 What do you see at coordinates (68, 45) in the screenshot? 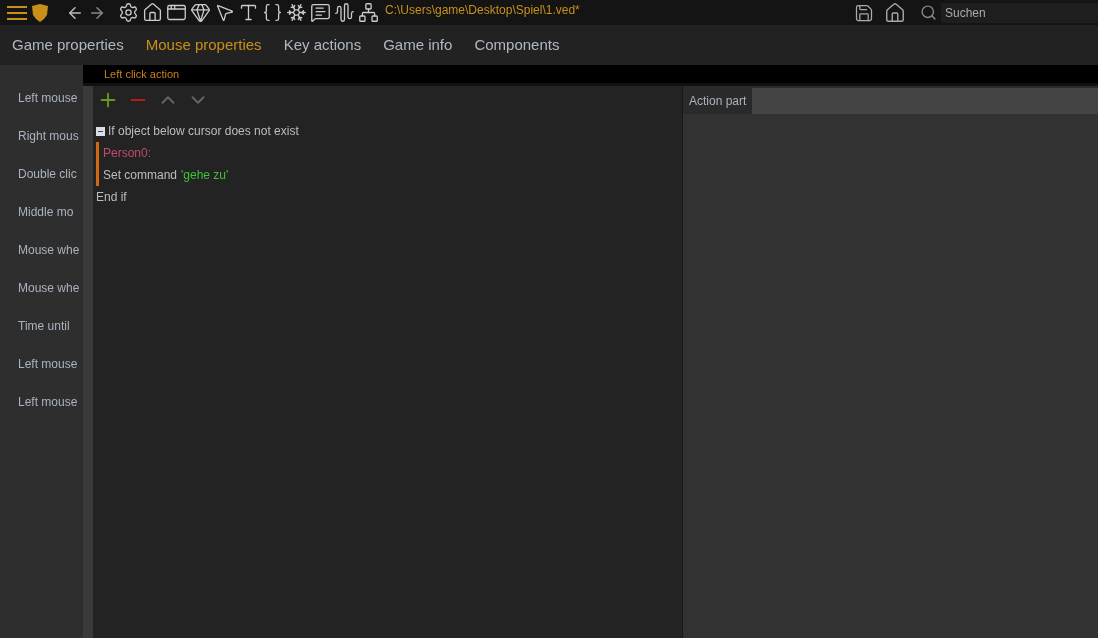
I see `tab: Game properties` at bounding box center [68, 45].